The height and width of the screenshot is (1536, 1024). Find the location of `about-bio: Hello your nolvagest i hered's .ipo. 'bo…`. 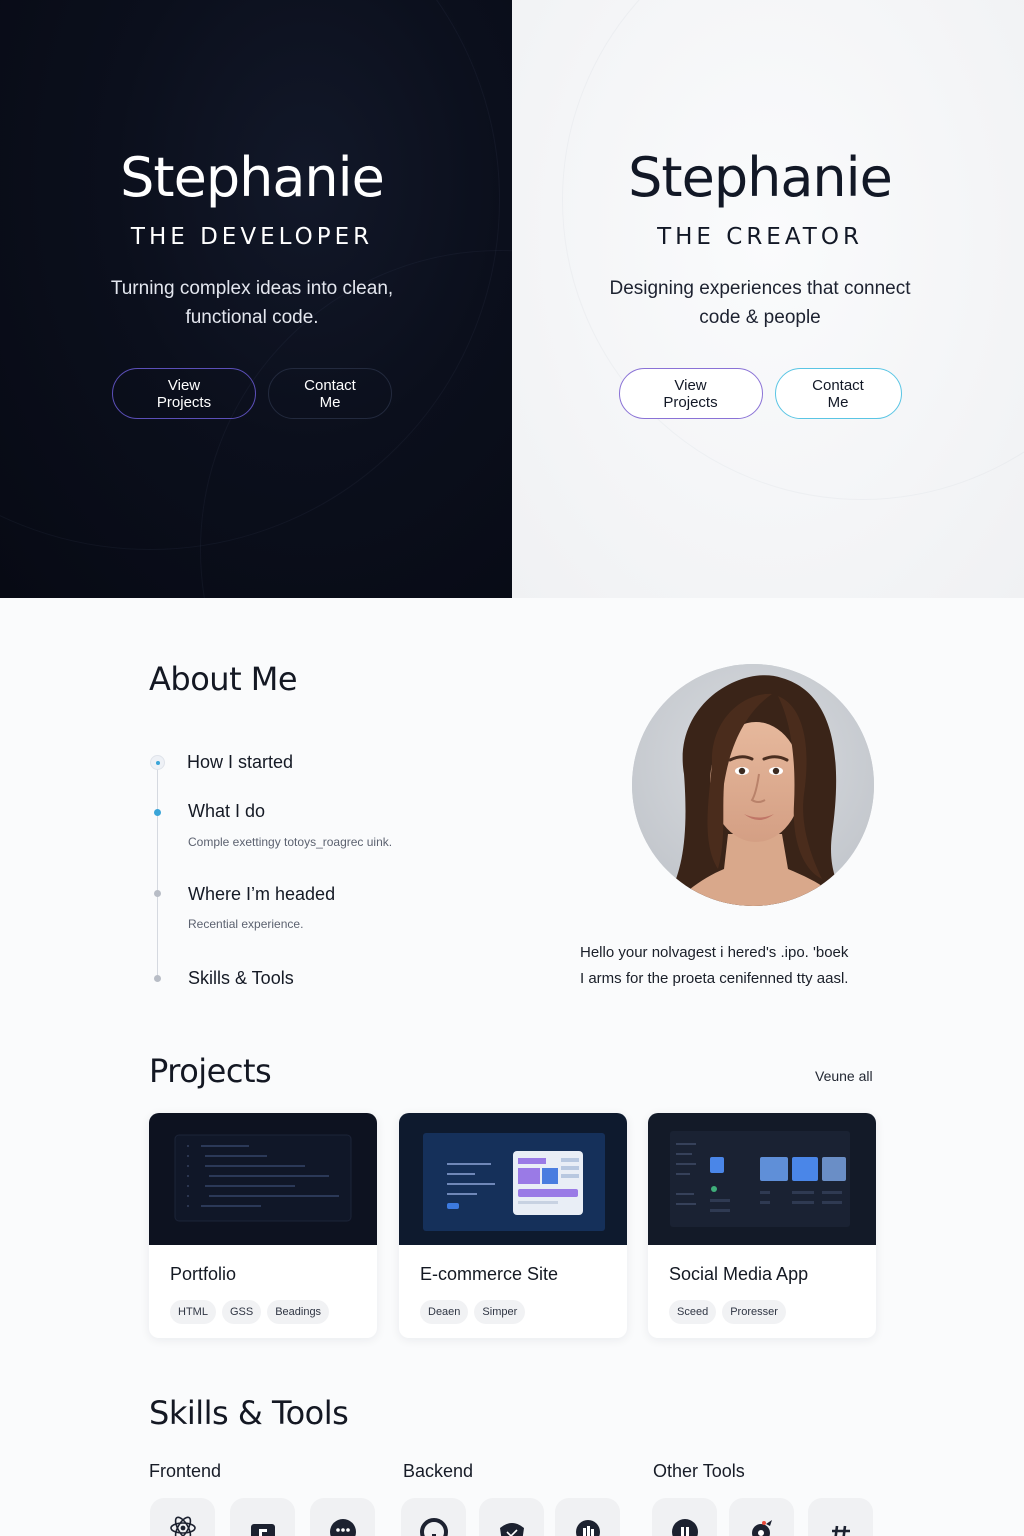

about-bio: Hello your nolvagest i hered's .ipo. 'bo… is located at coordinates (730, 966).